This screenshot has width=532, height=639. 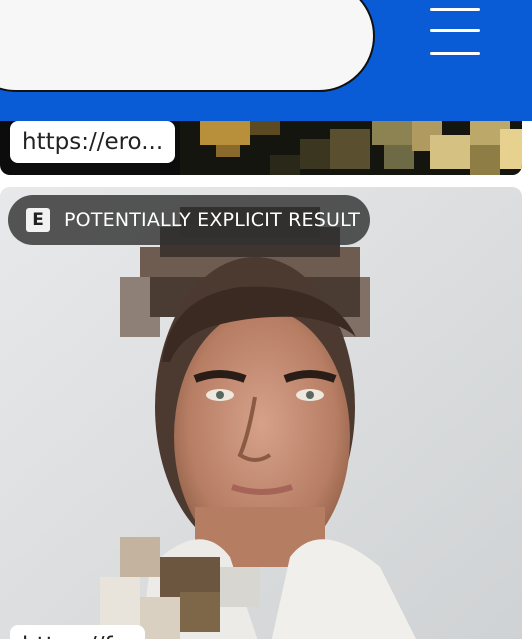 I want to click on explicit-warning-badge: E POTENTIALLY EXPLICIT RESULT, so click(x=189, y=220).